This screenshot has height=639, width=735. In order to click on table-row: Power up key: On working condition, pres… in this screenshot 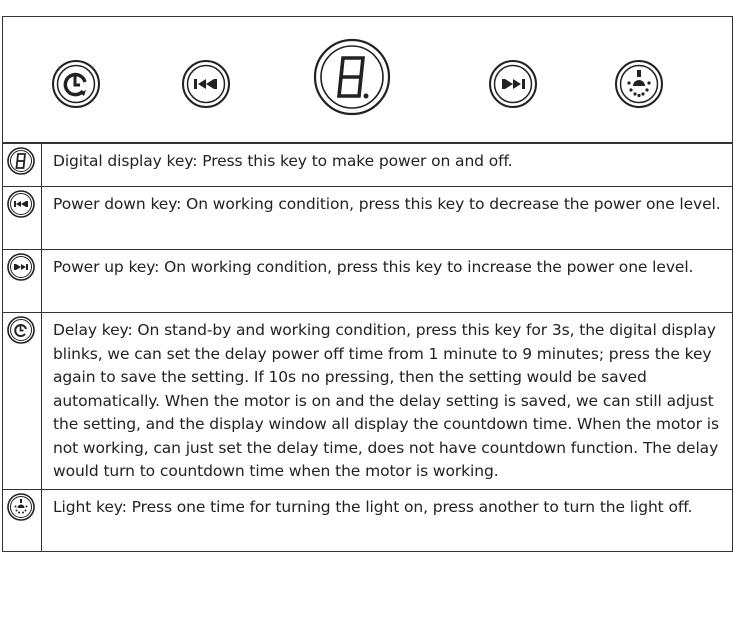, I will do `click(367, 281)`.